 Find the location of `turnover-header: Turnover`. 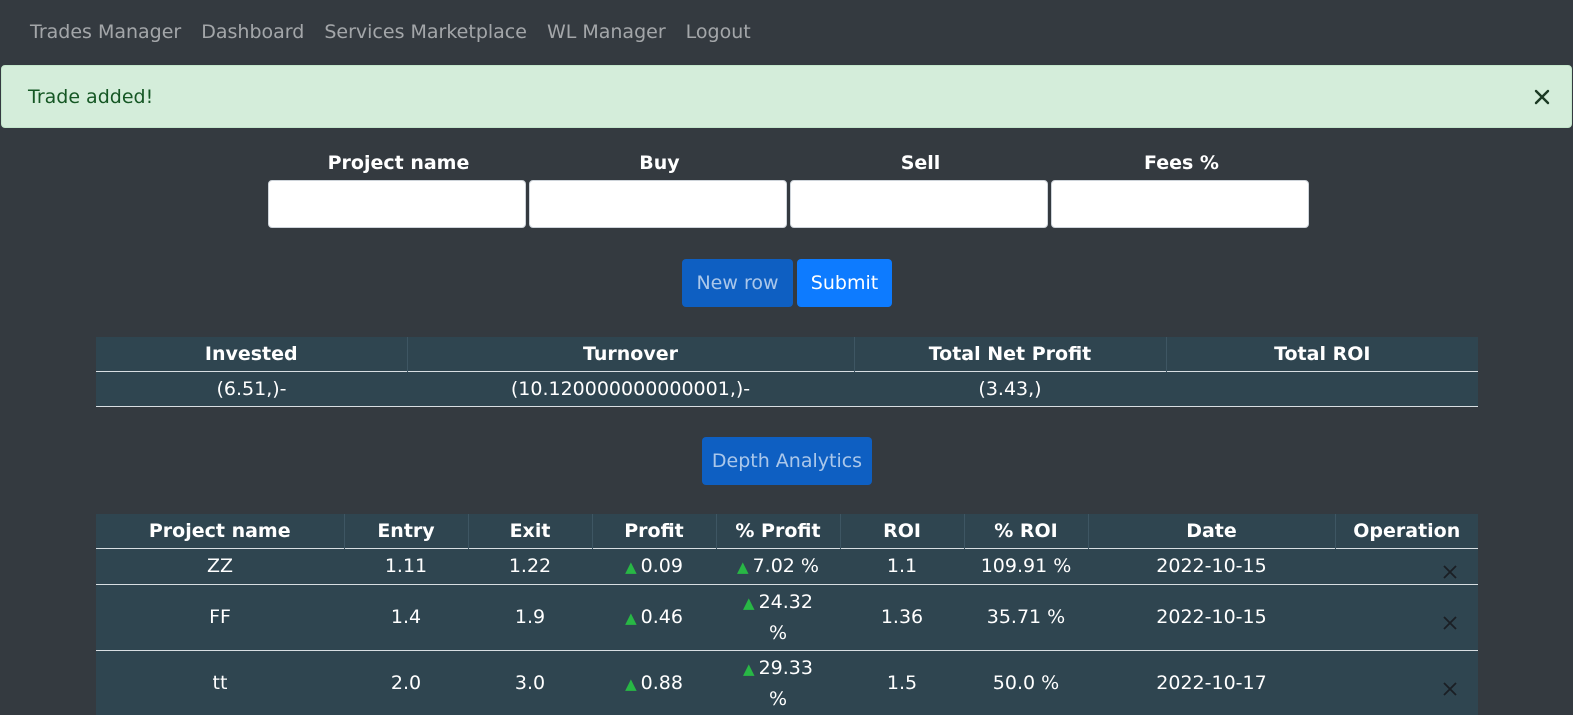

turnover-header: Turnover is located at coordinates (631, 354).